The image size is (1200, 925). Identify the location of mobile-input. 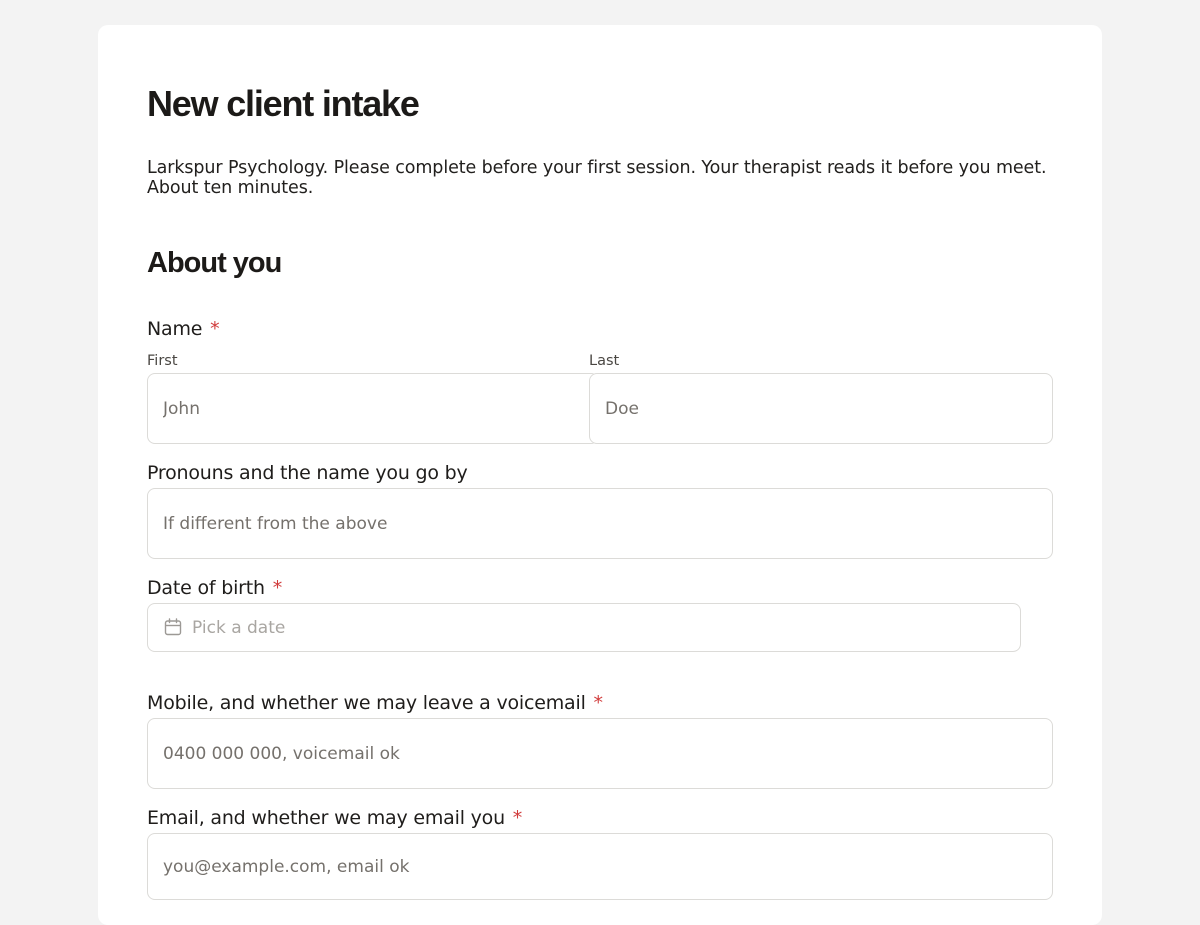
(600, 753).